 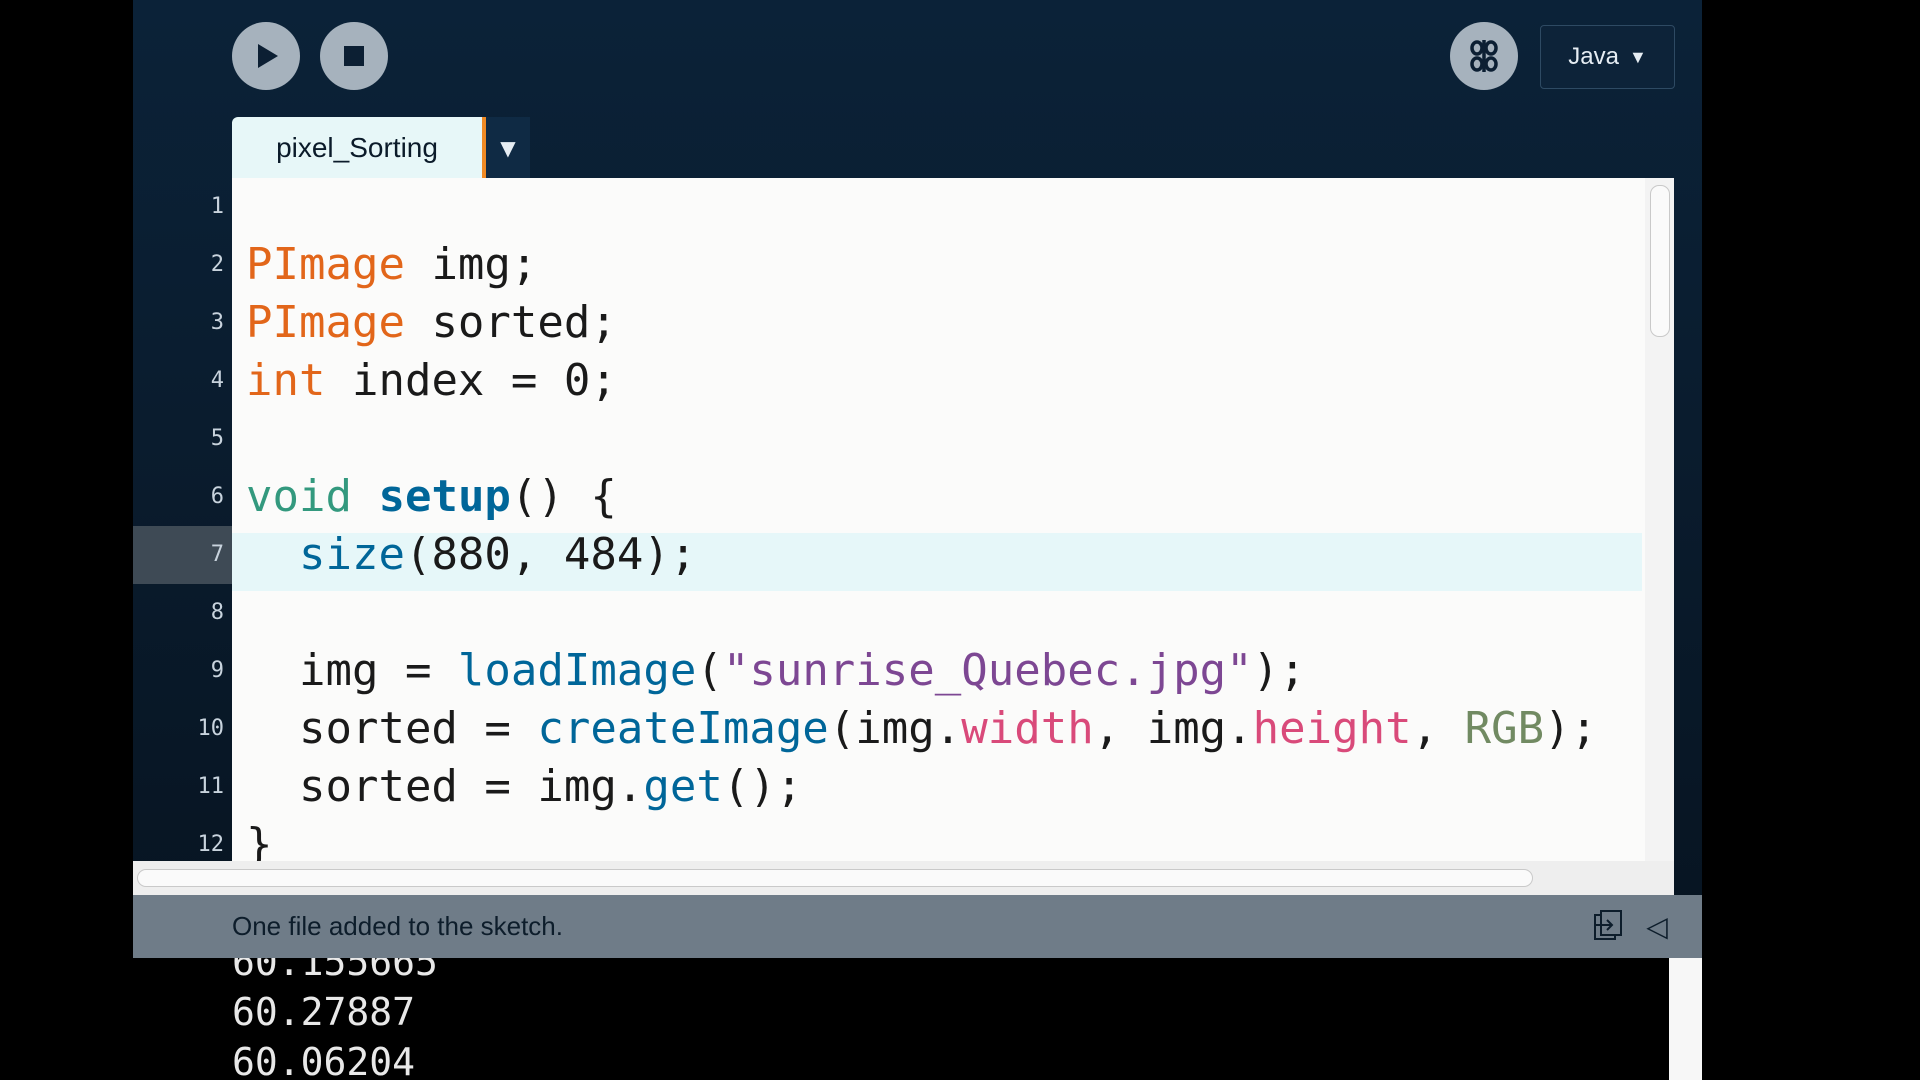 I want to click on line-number: 8, so click(x=217, y=612).